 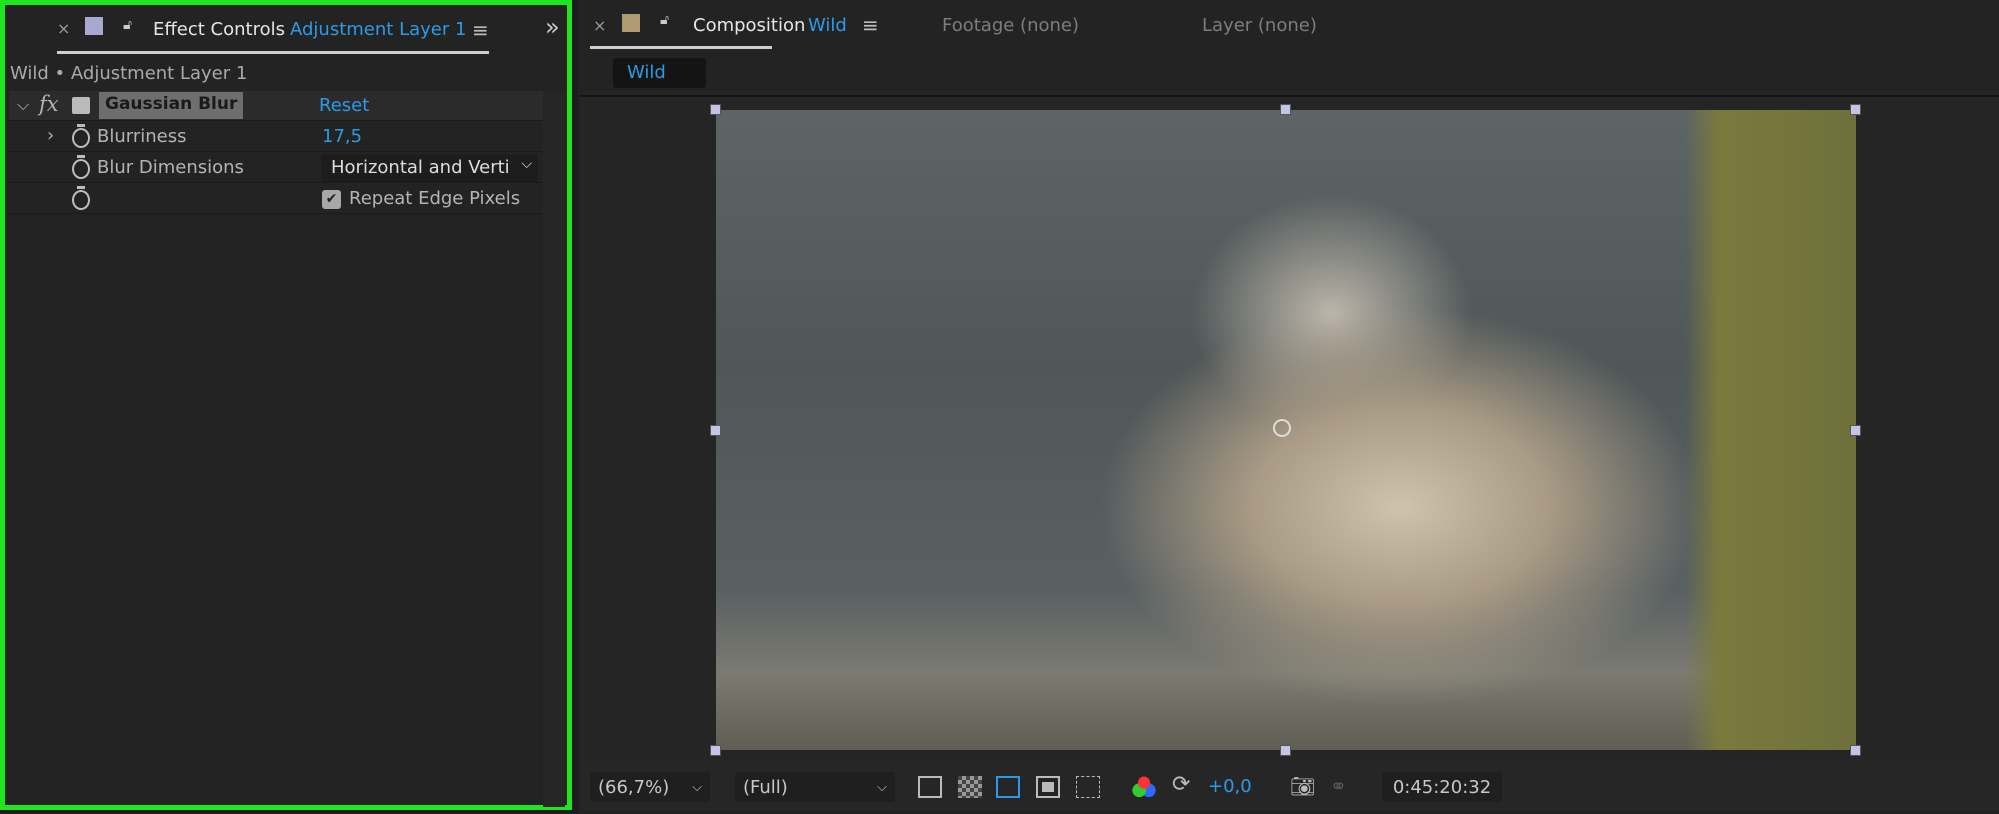 What do you see at coordinates (50, 135) in the screenshot?
I see `expand-chevron-icon: ›` at bounding box center [50, 135].